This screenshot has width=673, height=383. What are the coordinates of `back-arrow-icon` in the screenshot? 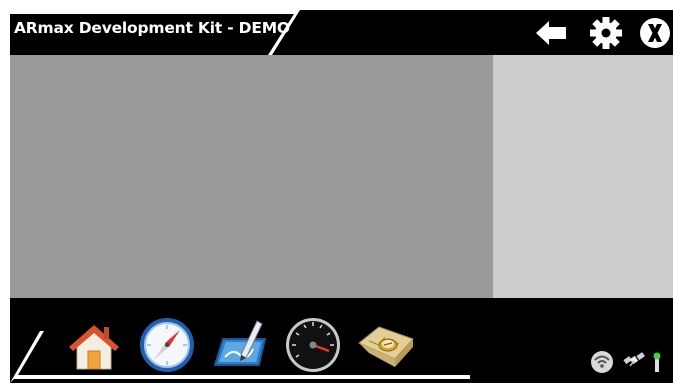 It's located at (551, 33).